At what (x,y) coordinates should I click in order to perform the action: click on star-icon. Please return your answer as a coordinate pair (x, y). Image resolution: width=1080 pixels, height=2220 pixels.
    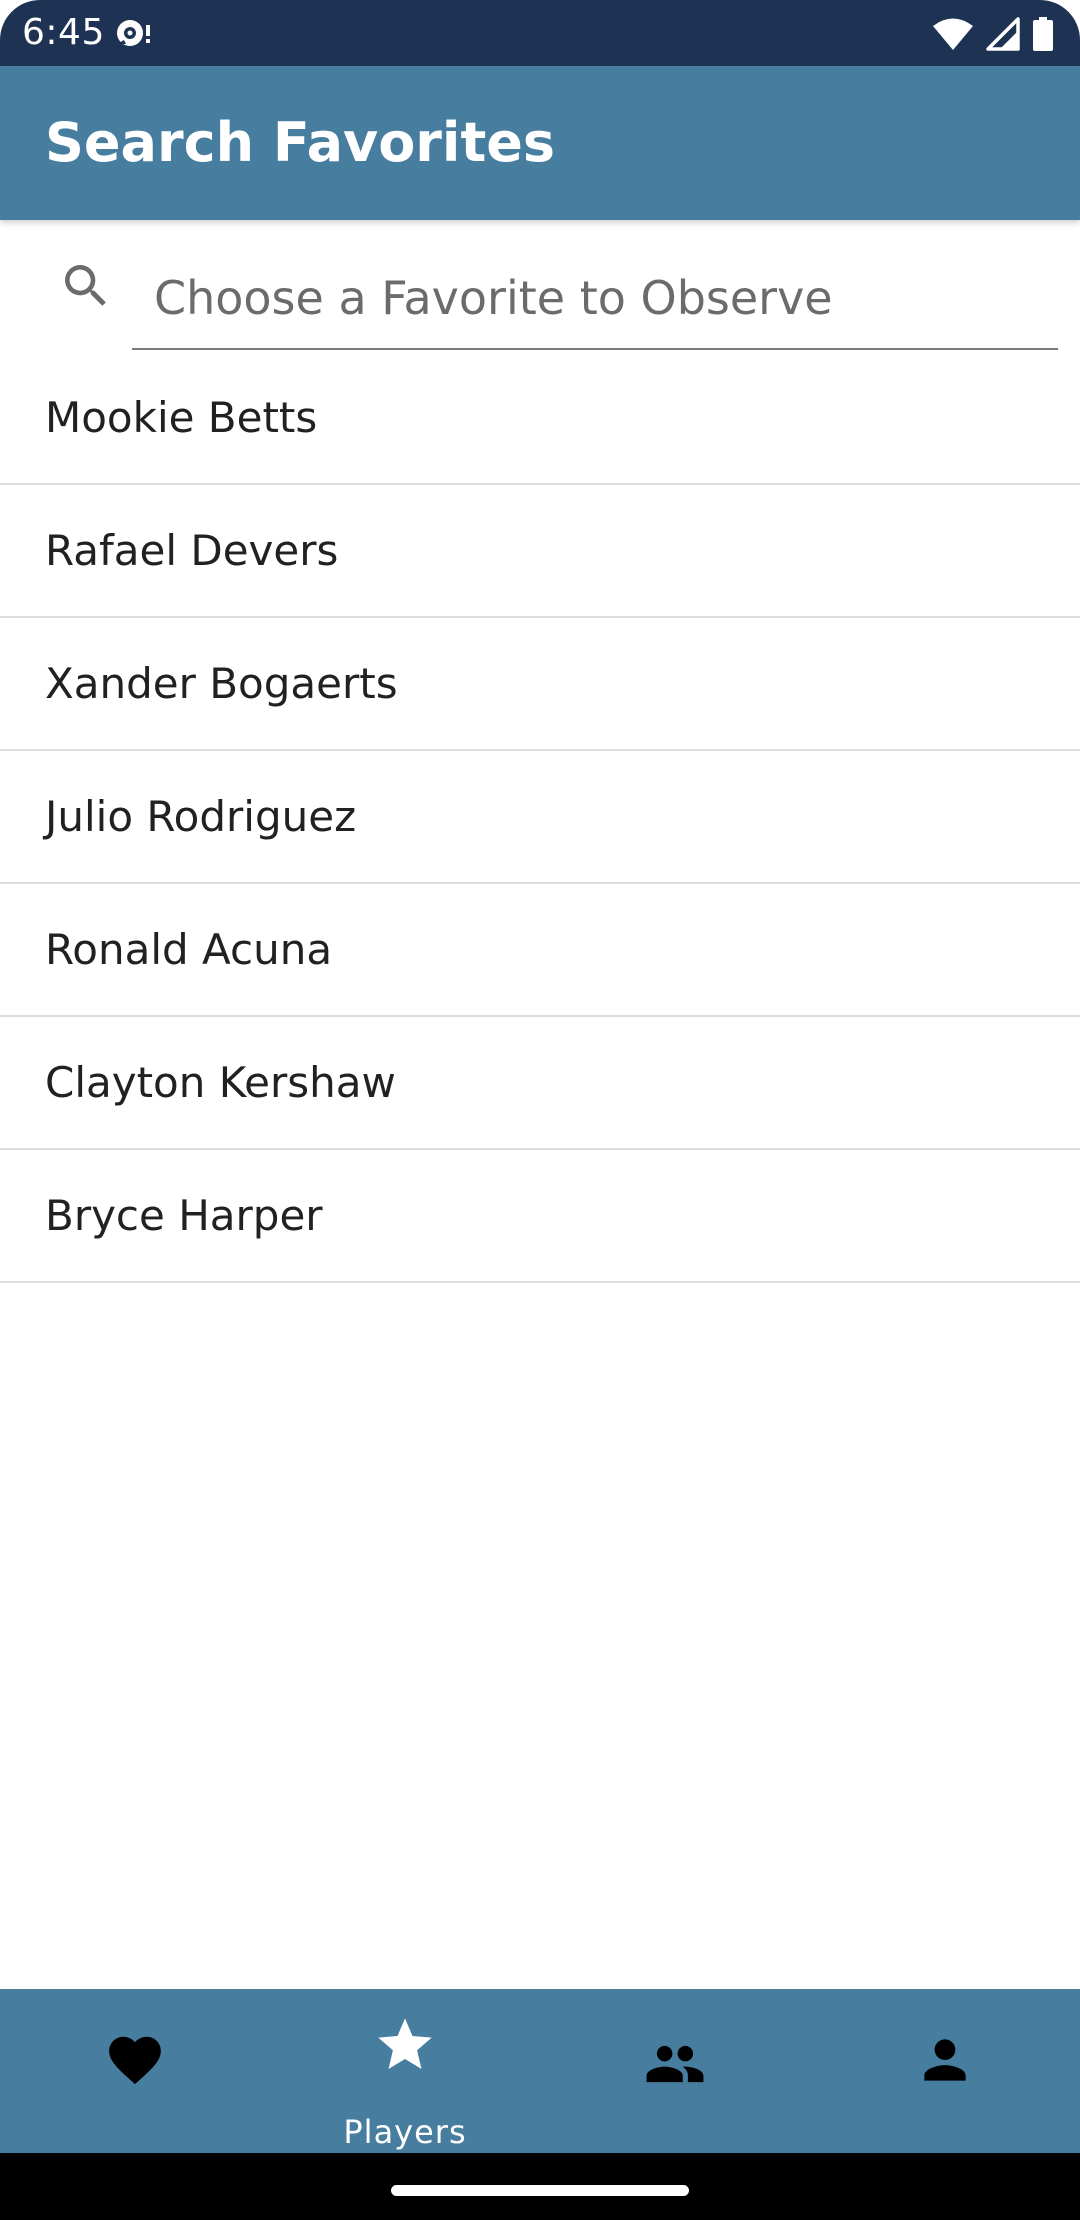
    Looking at the image, I should click on (405, 2043).